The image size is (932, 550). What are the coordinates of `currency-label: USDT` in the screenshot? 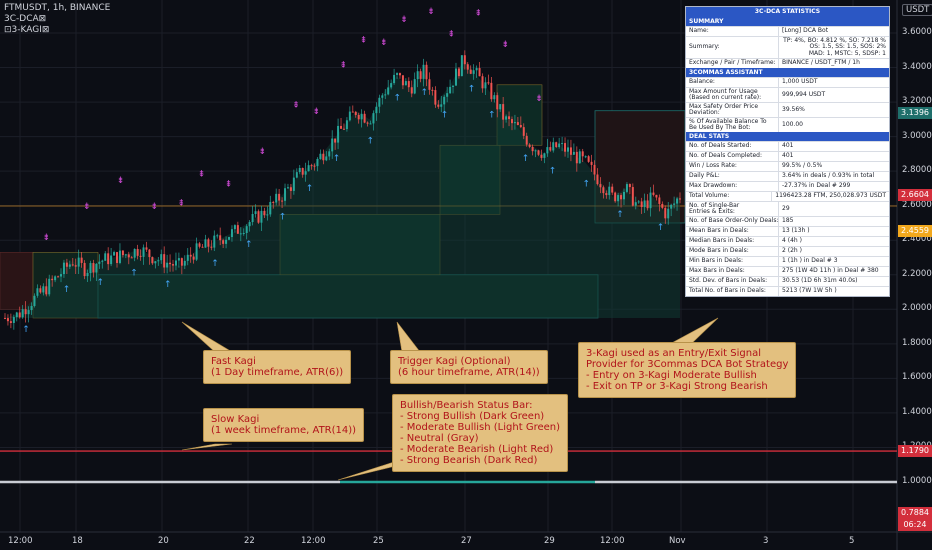 It's located at (917, 10).